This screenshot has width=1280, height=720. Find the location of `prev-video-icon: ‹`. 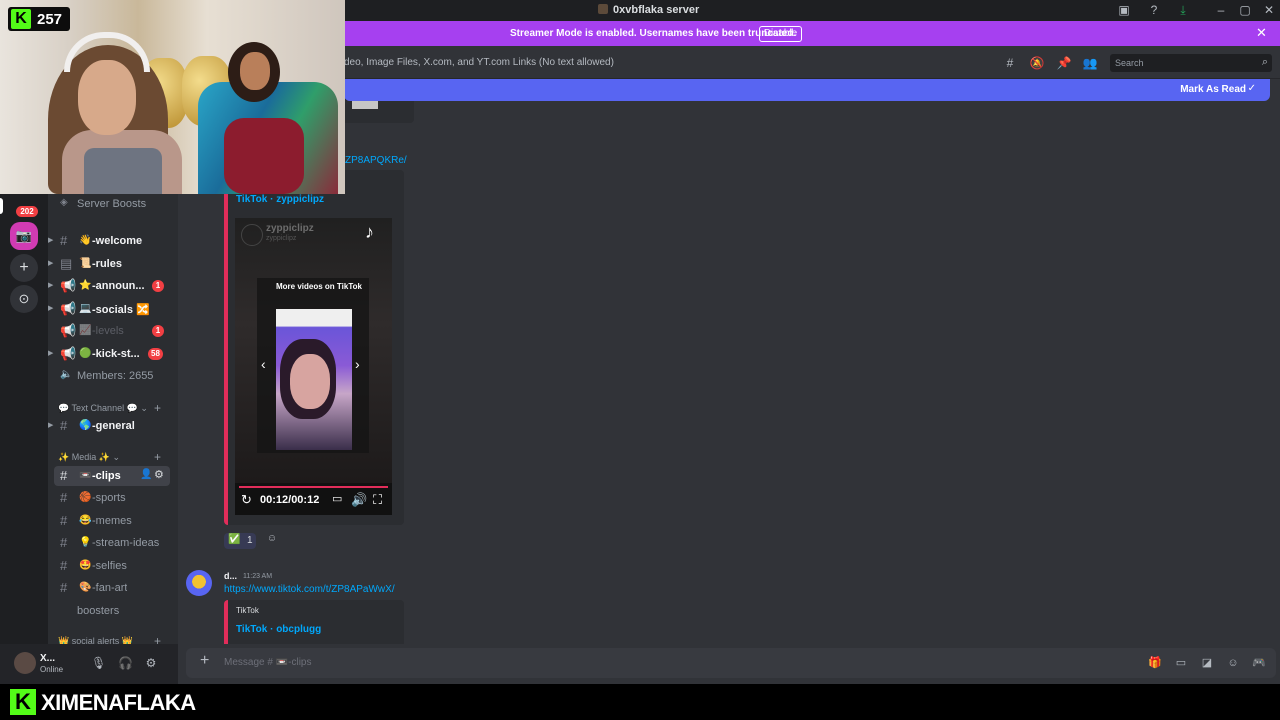

prev-video-icon: ‹ is located at coordinates (263, 364).